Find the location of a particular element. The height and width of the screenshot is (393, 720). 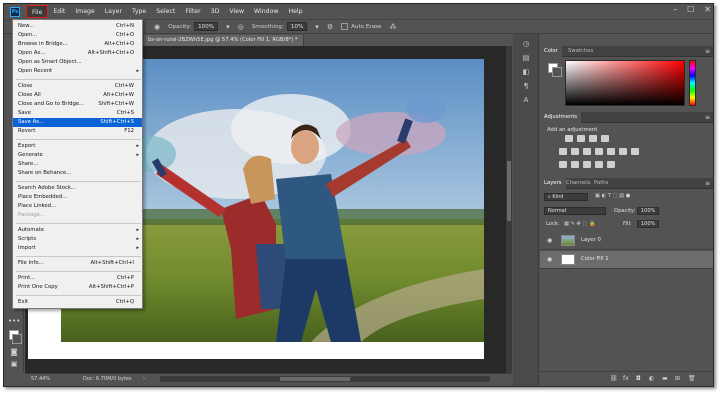

color-balance-icon is located at coordinates (587, 151).